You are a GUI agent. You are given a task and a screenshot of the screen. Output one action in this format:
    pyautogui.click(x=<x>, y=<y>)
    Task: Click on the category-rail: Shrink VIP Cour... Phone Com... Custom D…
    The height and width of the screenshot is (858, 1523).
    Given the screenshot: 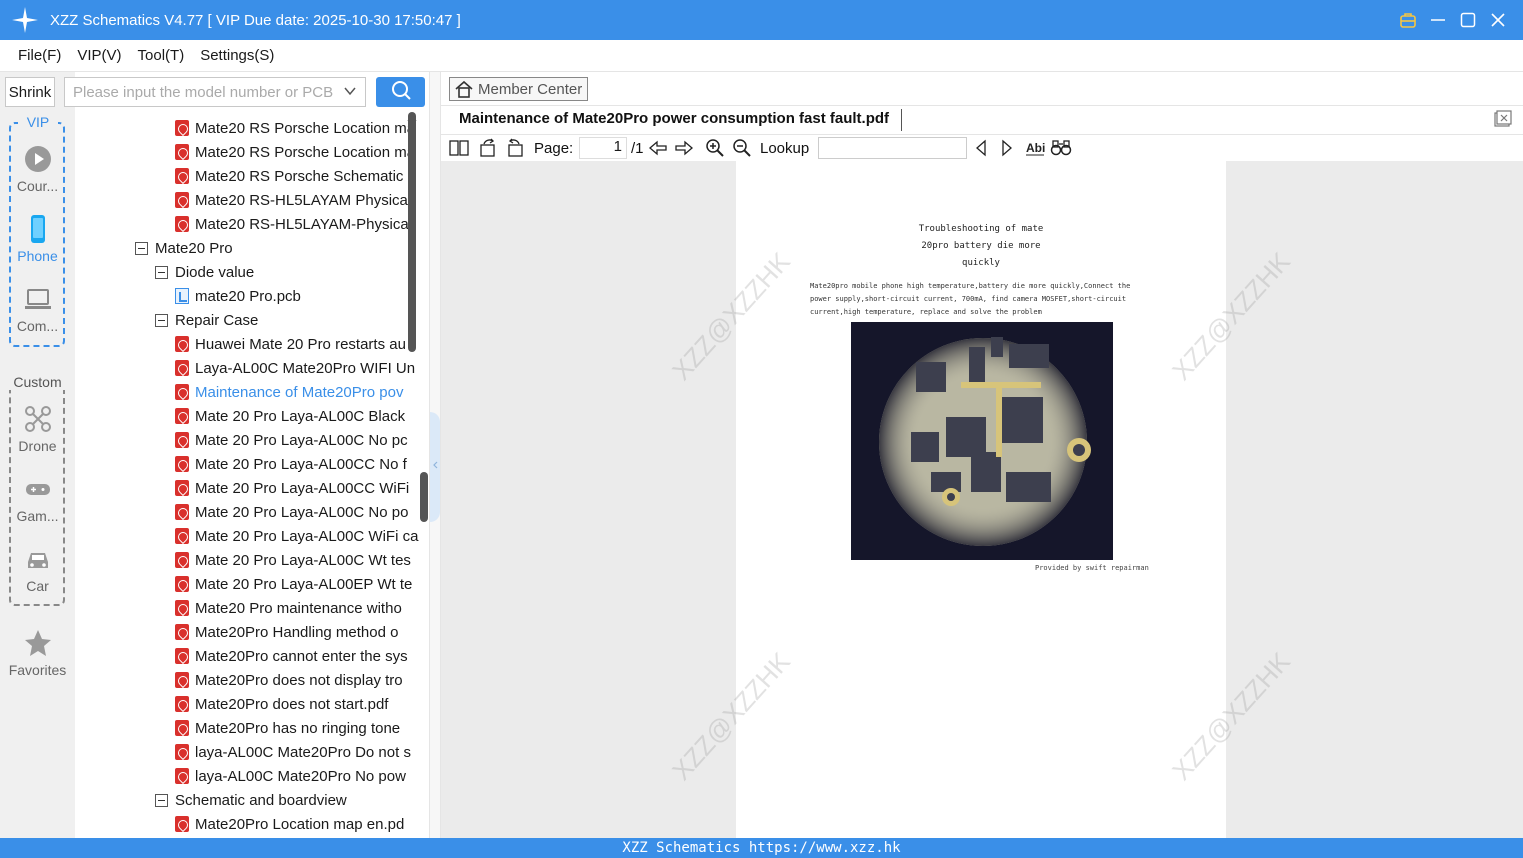 What is the action you would take?
    pyautogui.click(x=37, y=455)
    